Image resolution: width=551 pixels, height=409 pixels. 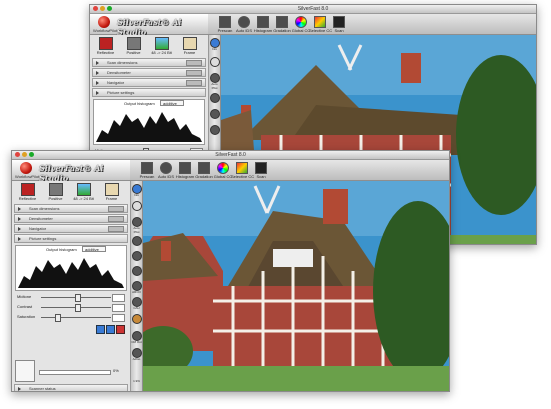 I want to click on front-title-bar: SilverFast 8.0, so click(x=230, y=155).